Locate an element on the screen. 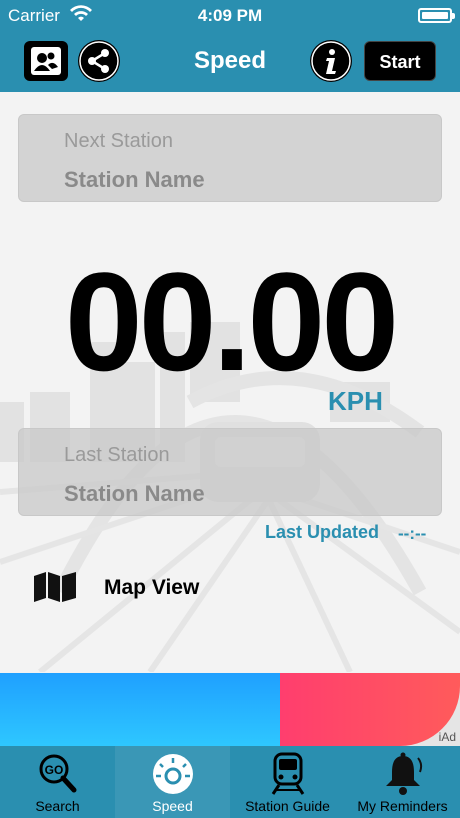  tab-station-guide: Station Guide is located at coordinates (287, 782).